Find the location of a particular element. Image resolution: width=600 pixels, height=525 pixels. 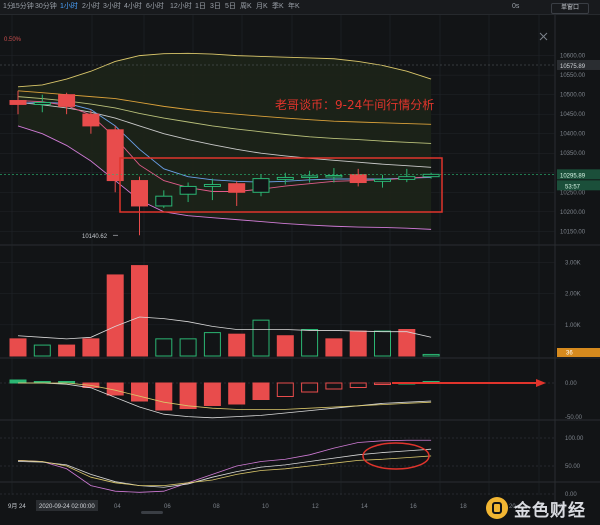

macd-tick: -50.00 is located at coordinates (574, 418).